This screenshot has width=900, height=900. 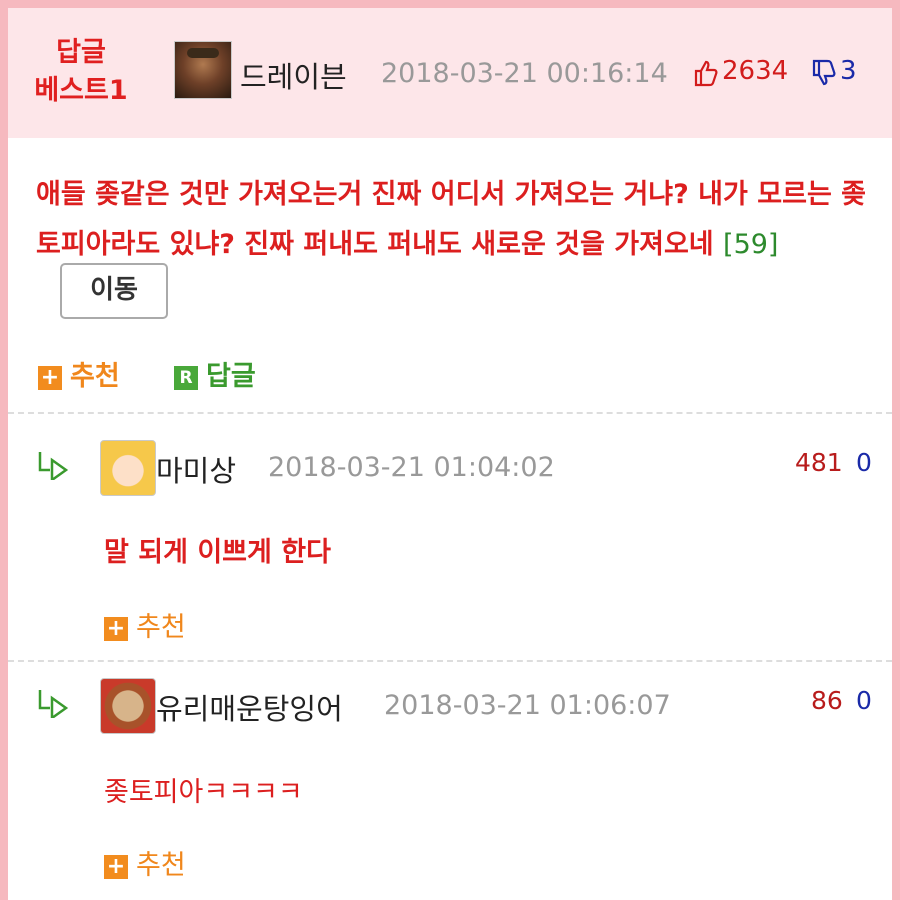 I want to click on badge-line-2: 베스트1, so click(x=81, y=90).